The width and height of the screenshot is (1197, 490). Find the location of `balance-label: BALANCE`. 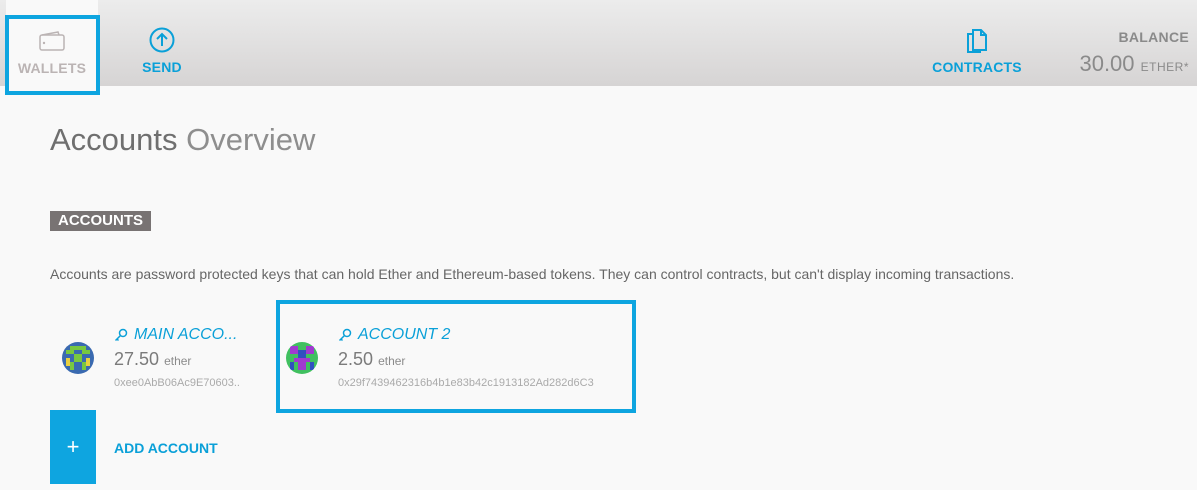

balance-label: BALANCE is located at coordinates (1153, 37).